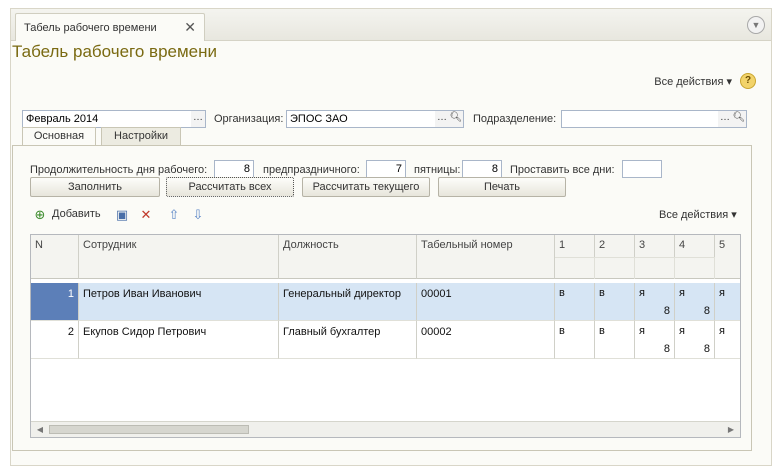 This screenshot has width=782, height=474. Describe the element at coordinates (311, 170) in the screenshot. I see `preholiday-label: предпраздничного:` at that location.